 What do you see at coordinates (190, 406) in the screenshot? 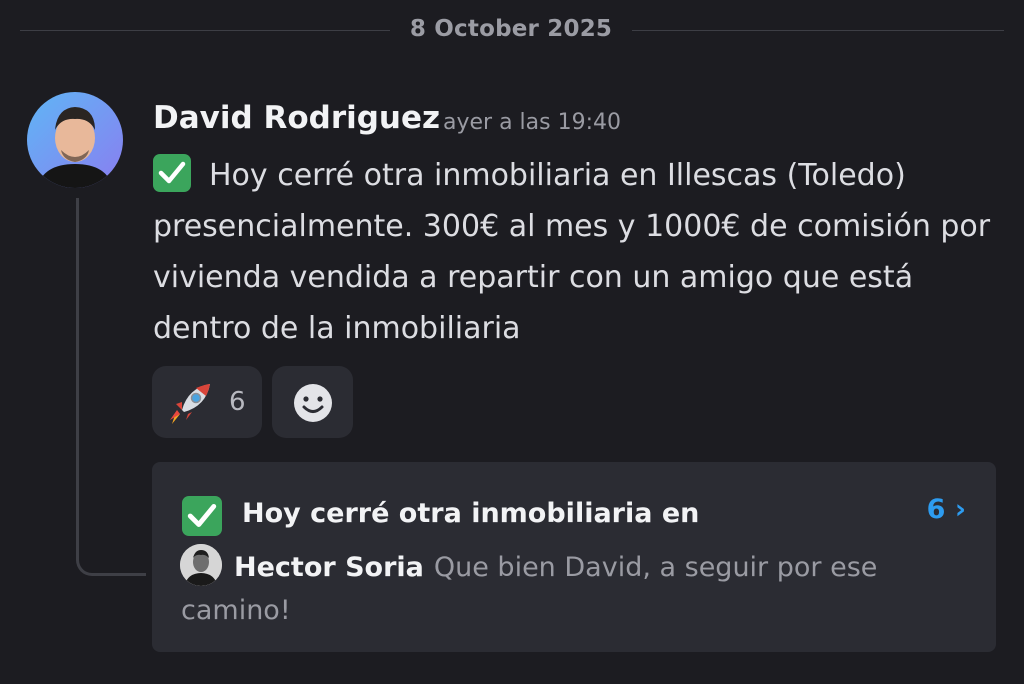
I see `rocket-icon` at bounding box center [190, 406].